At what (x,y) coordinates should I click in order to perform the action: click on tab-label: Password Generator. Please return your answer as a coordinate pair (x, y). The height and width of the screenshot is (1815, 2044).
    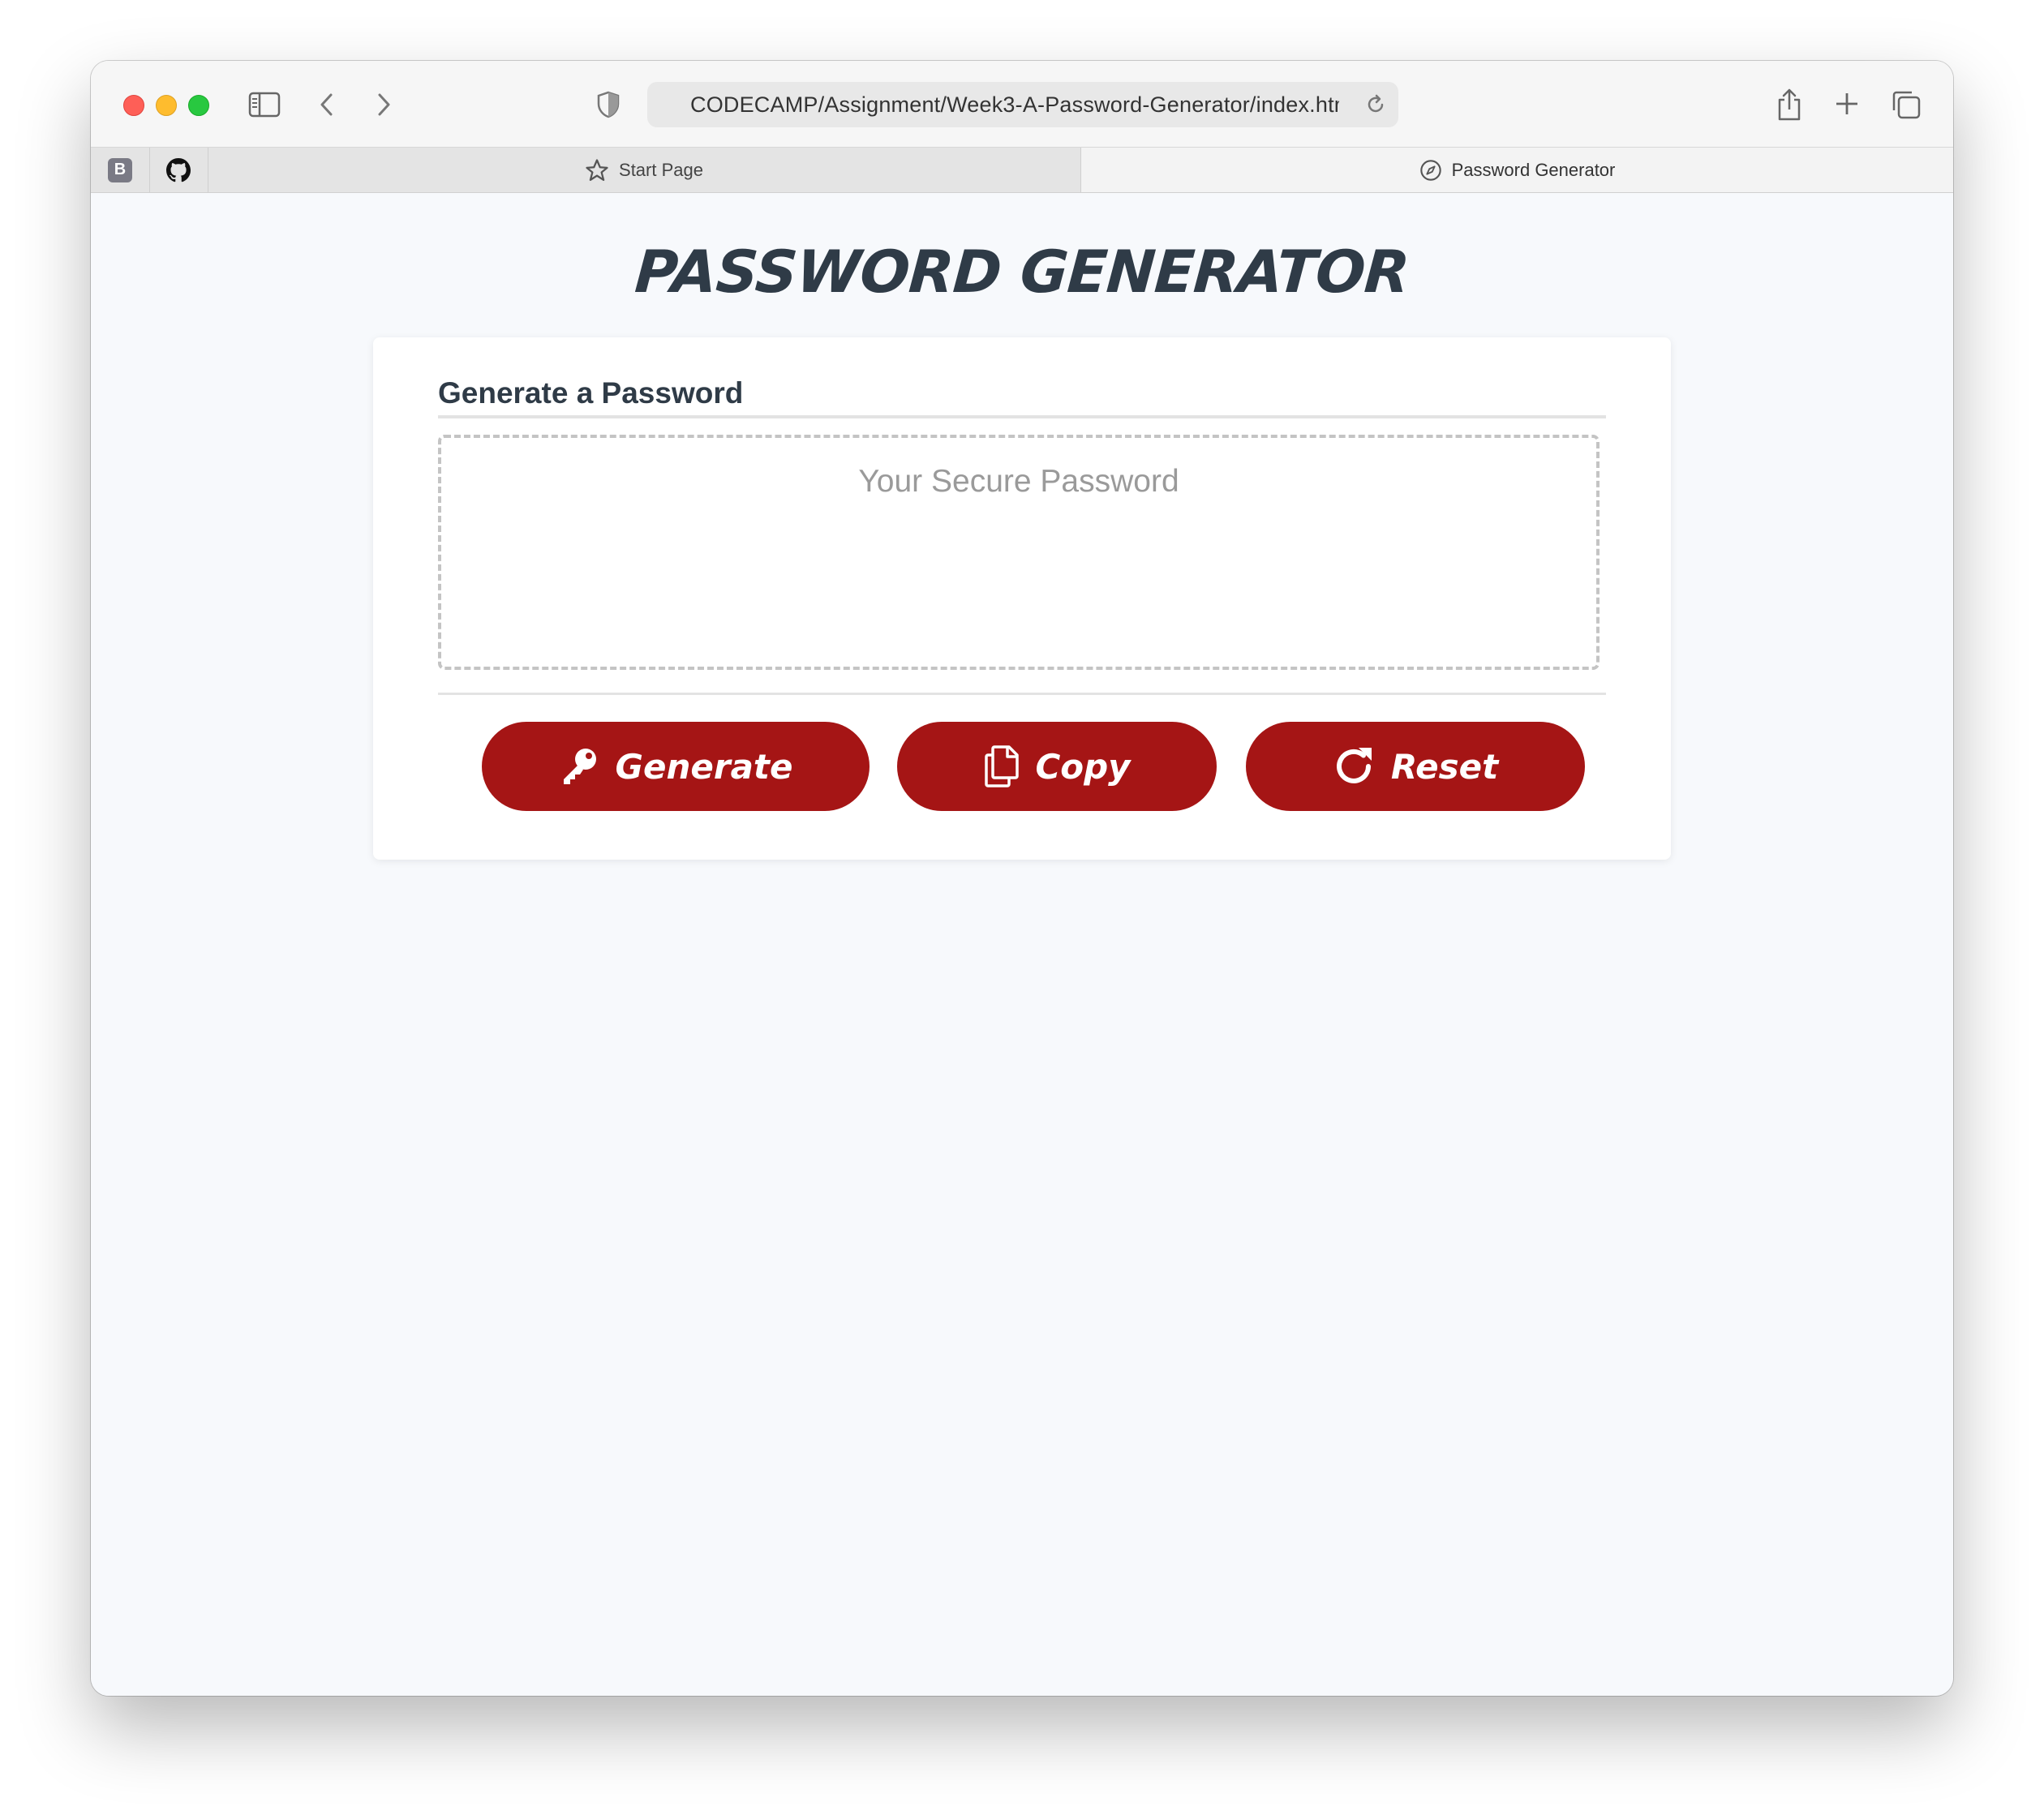
    Looking at the image, I should click on (1533, 169).